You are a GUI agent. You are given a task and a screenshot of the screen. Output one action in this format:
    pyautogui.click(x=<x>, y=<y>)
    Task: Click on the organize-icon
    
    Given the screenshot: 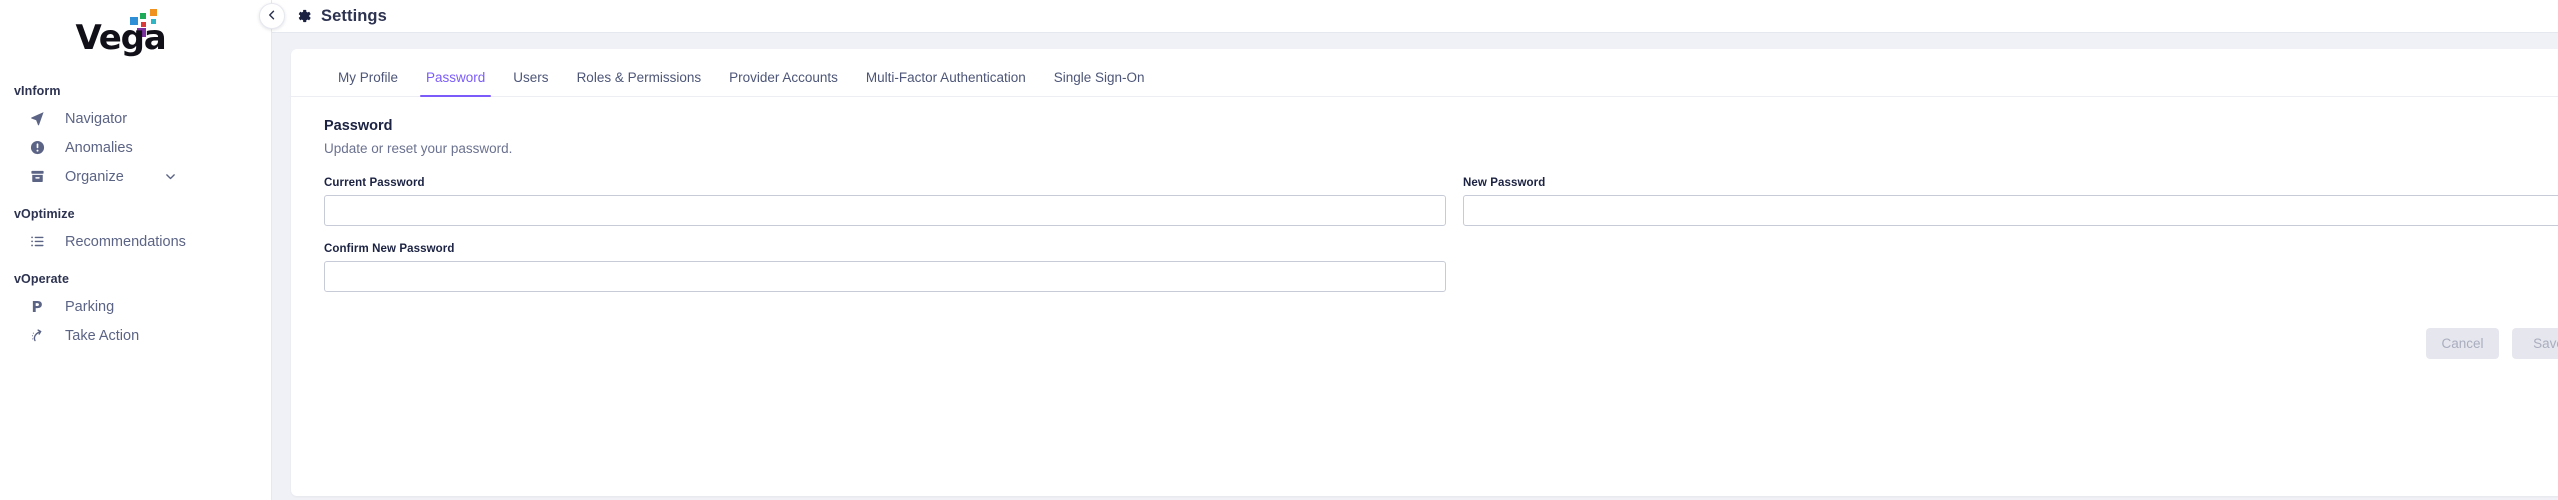 What is the action you would take?
    pyautogui.click(x=37, y=177)
    